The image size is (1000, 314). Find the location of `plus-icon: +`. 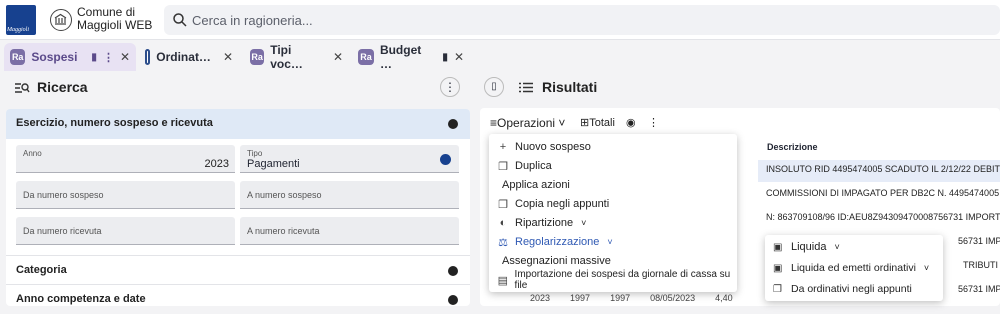

plus-icon: + is located at coordinates (503, 147).